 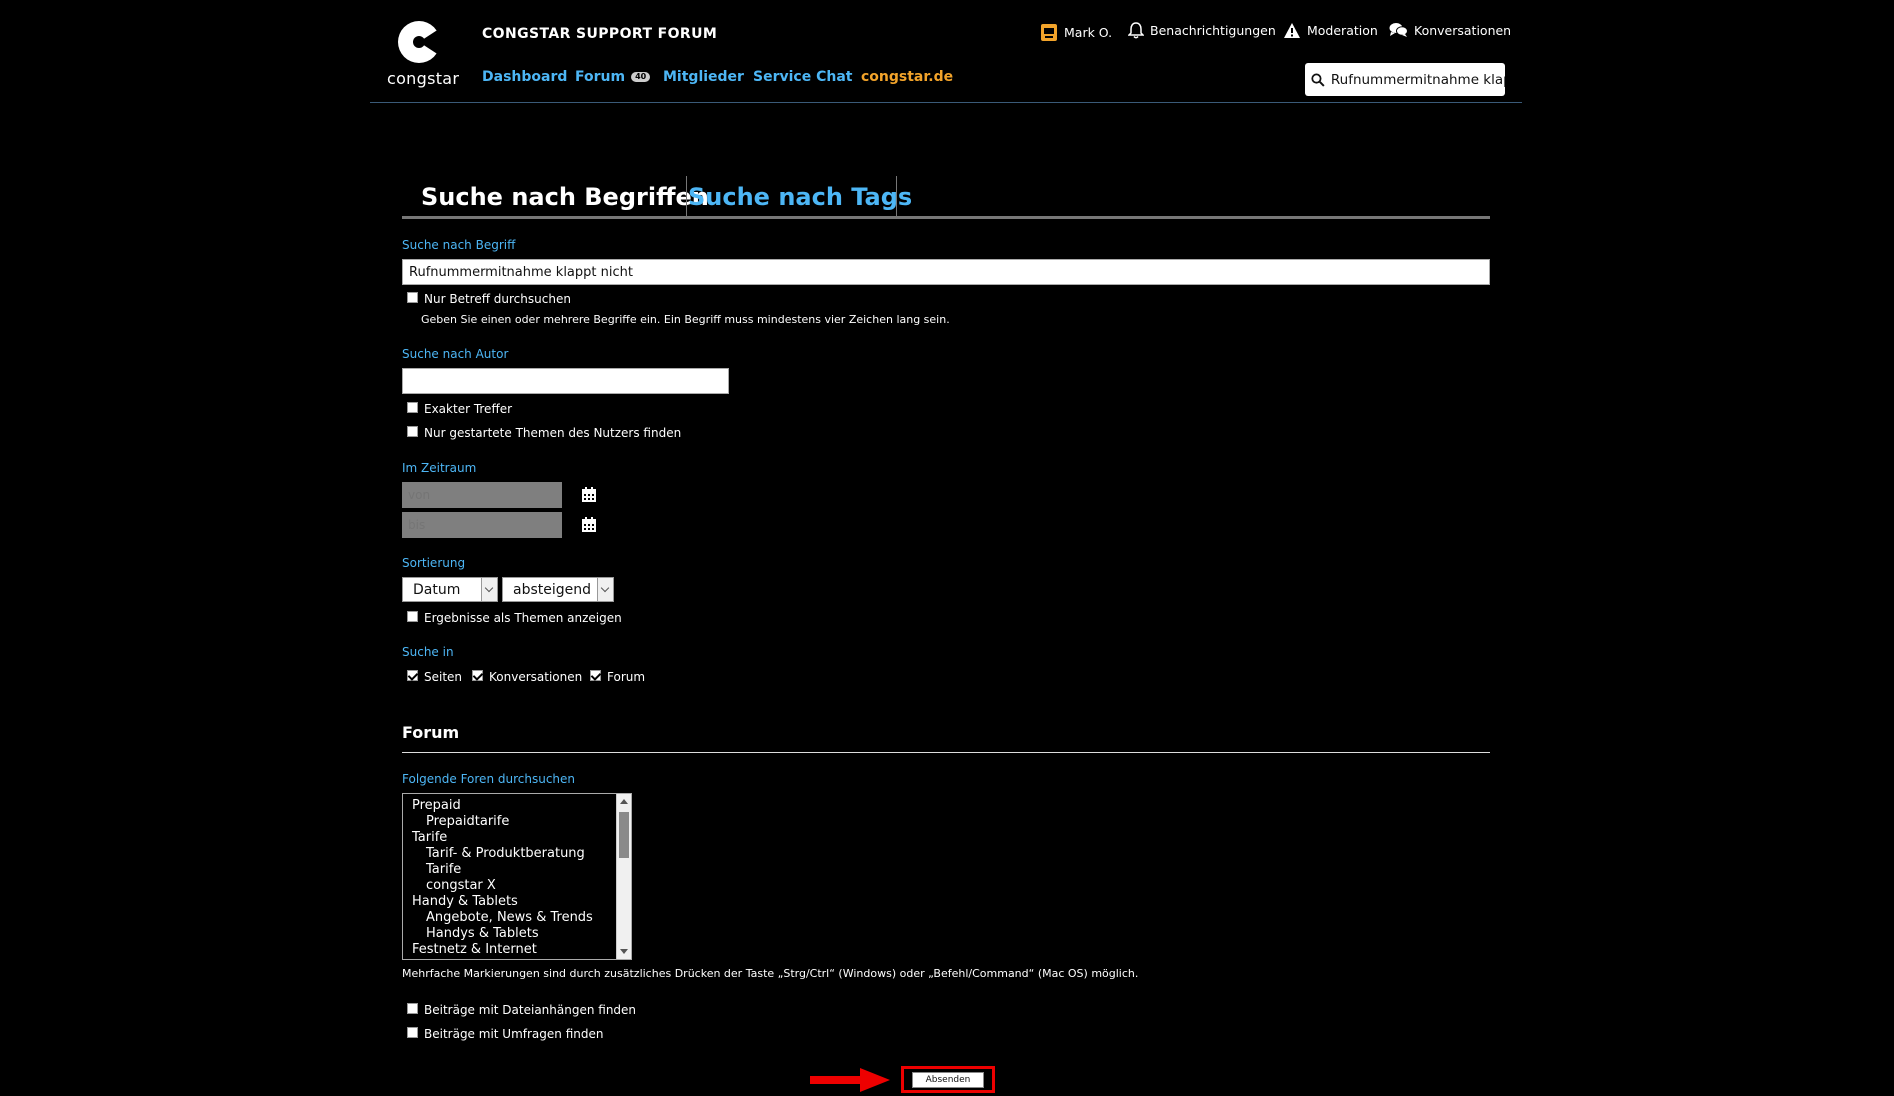 What do you see at coordinates (439, 468) in the screenshot?
I see `period-label: Im Zeitraum` at bounding box center [439, 468].